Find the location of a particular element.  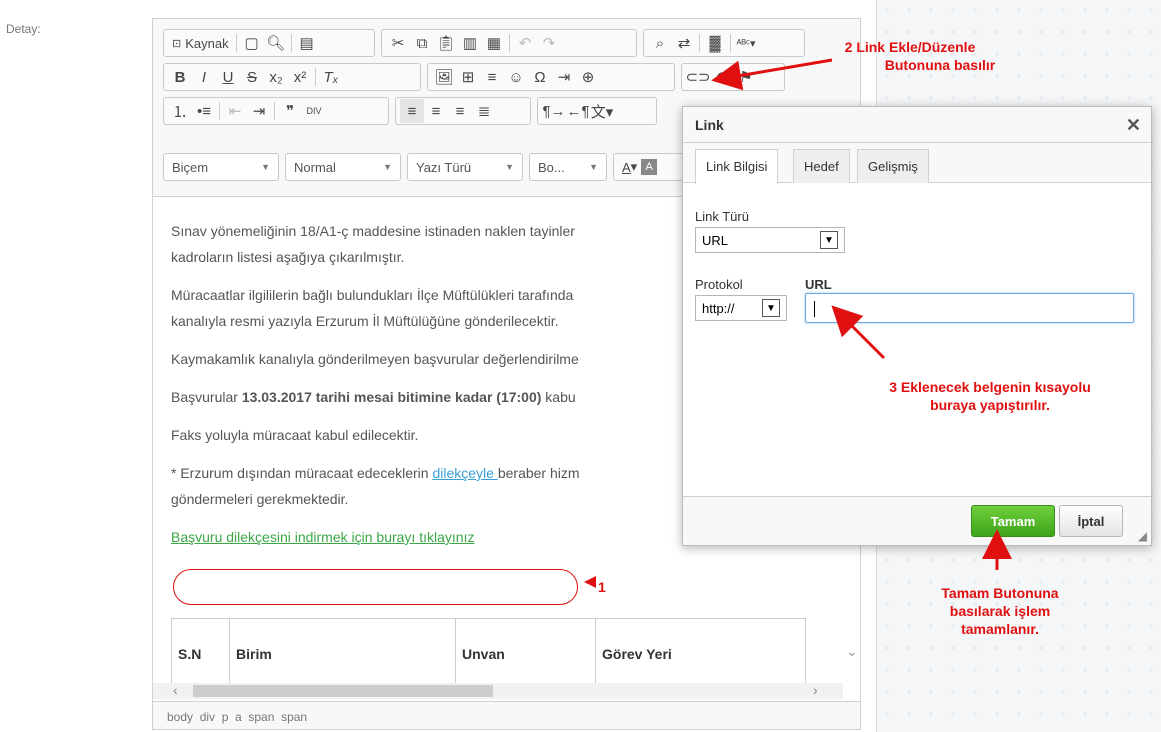

annotation-text: Butonuna basılır is located at coordinates (940, 65).